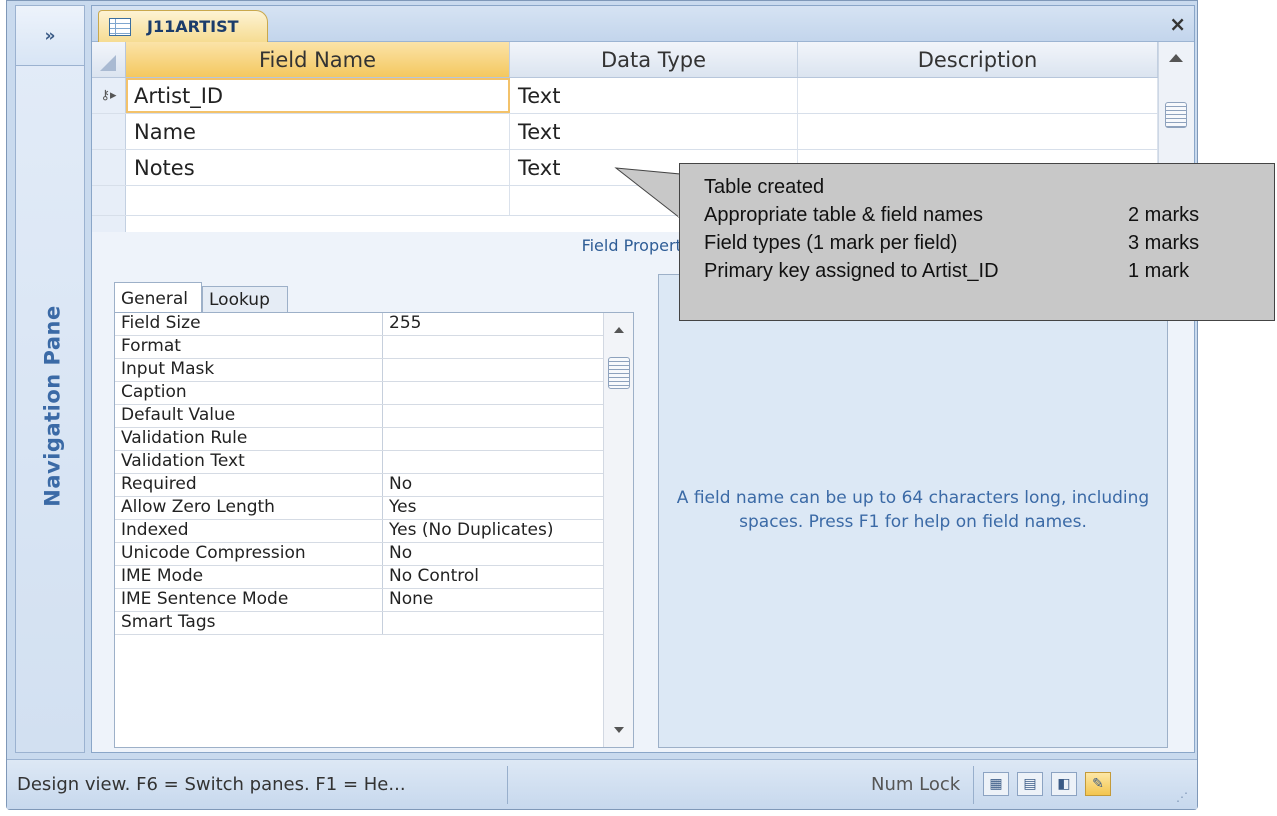 This screenshot has width=1277, height=816. I want to click on close-icon: ×, so click(1177, 24).